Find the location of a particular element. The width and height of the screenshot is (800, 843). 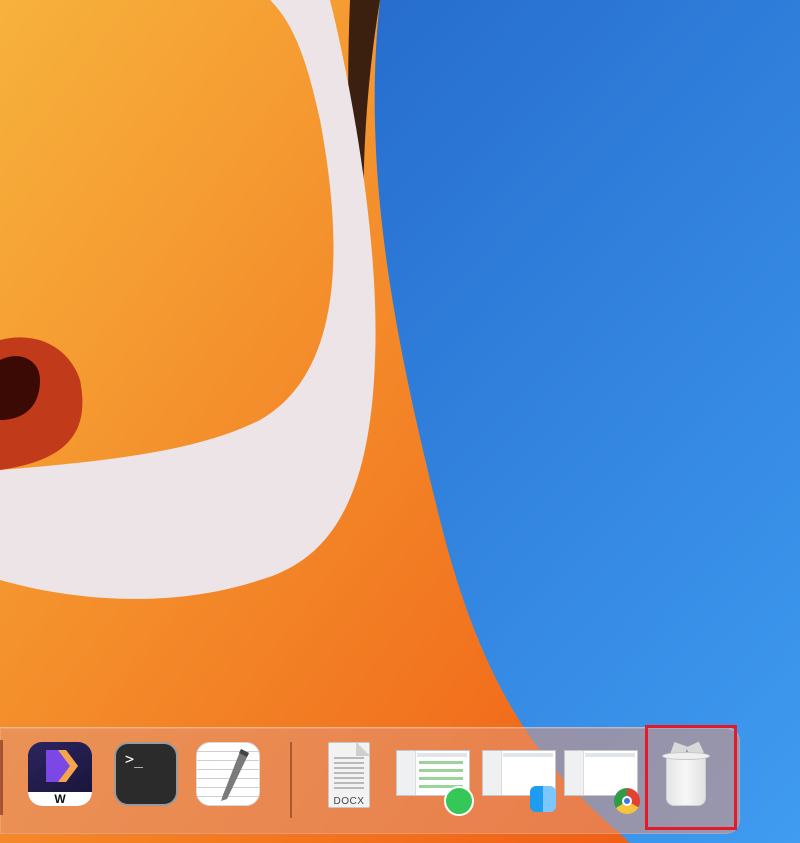

textedit-icon is located at coordinates (228, 774).